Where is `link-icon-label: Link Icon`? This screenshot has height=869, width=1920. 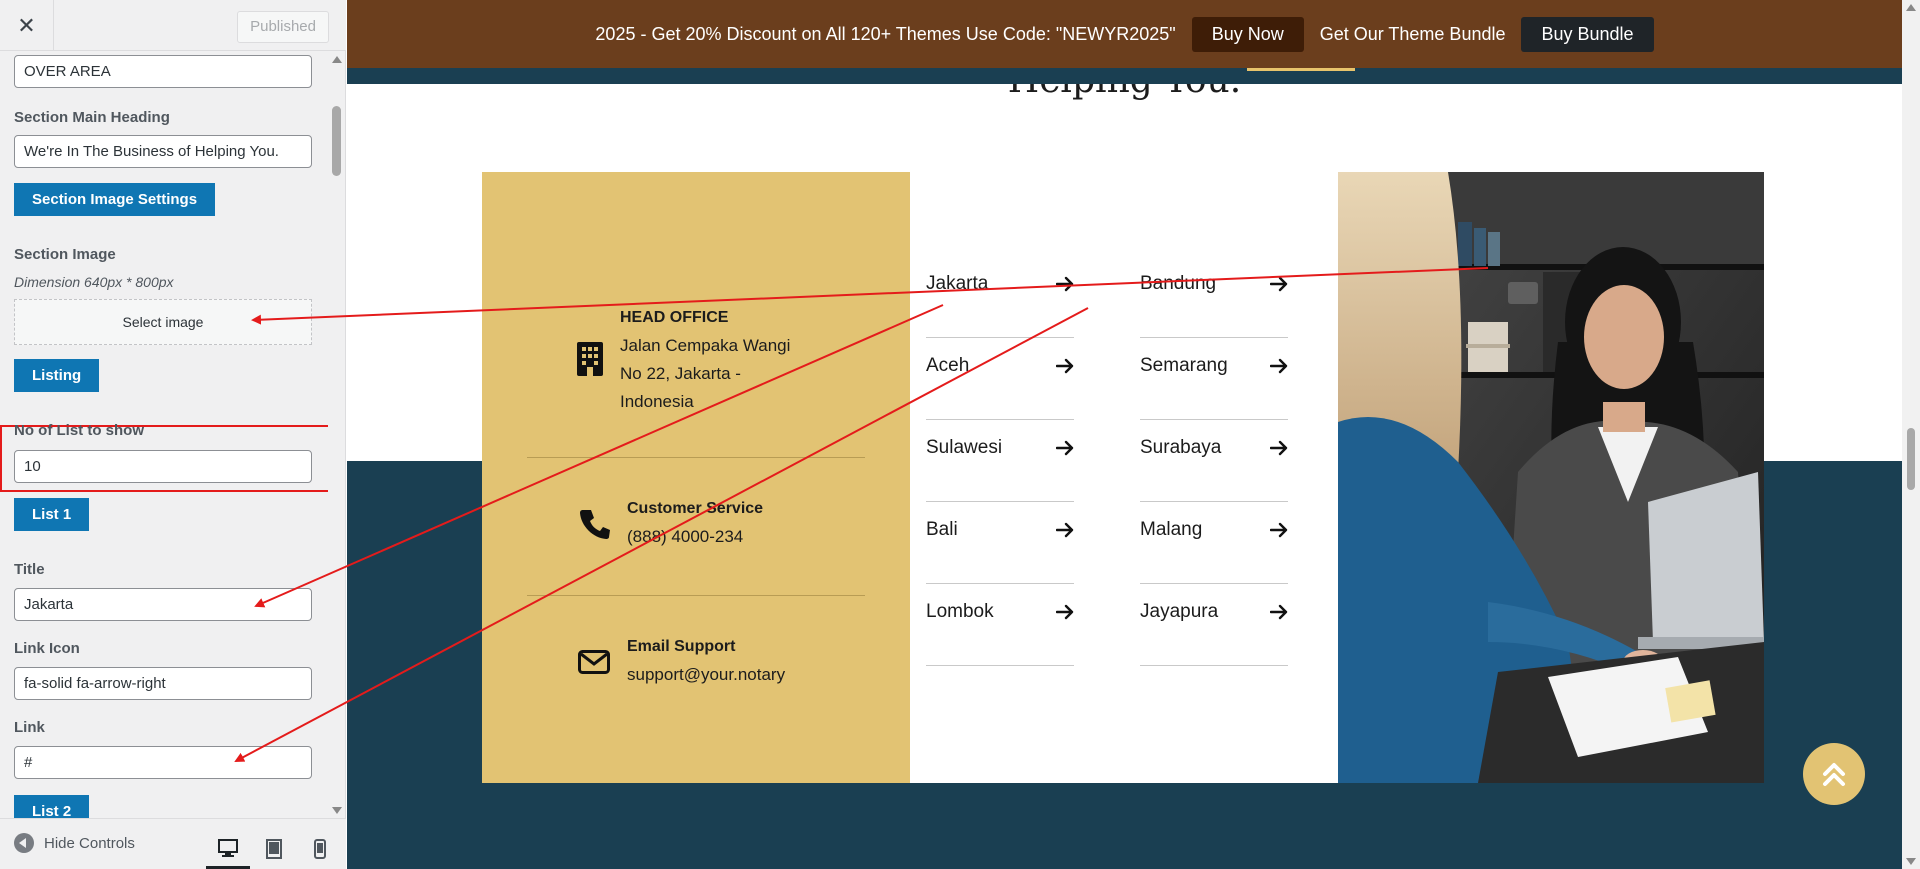 link-icon-label: Link Icon is located at coordinates (47, 648).